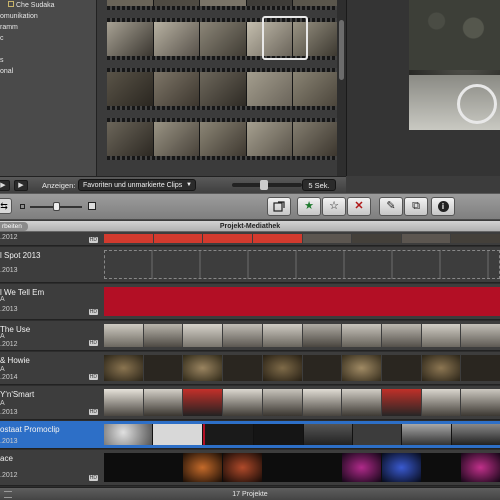 This screenshot has height=500, width=500. I want to click on project-row-selected: ostaat Promoclip .2013, so click(250, 435).